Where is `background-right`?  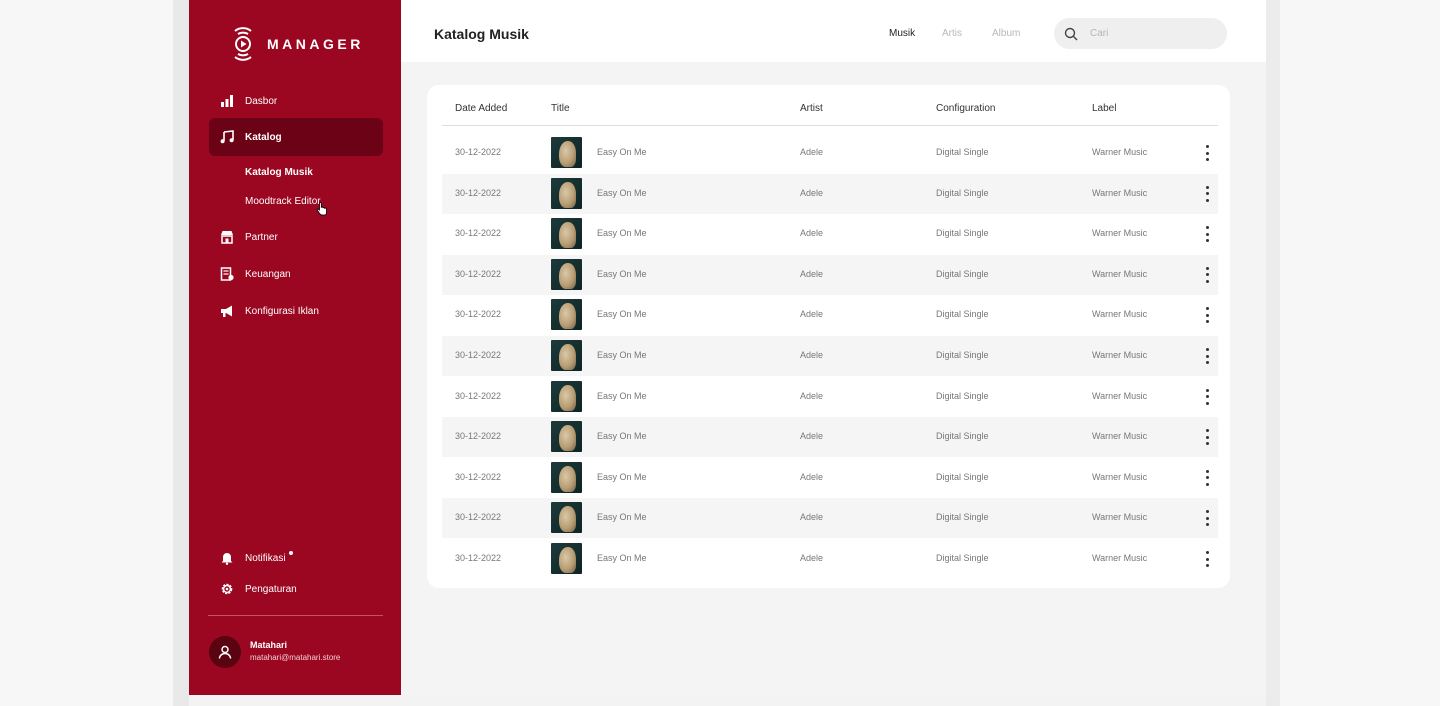 background-right is located at coordinates (1353, 353).